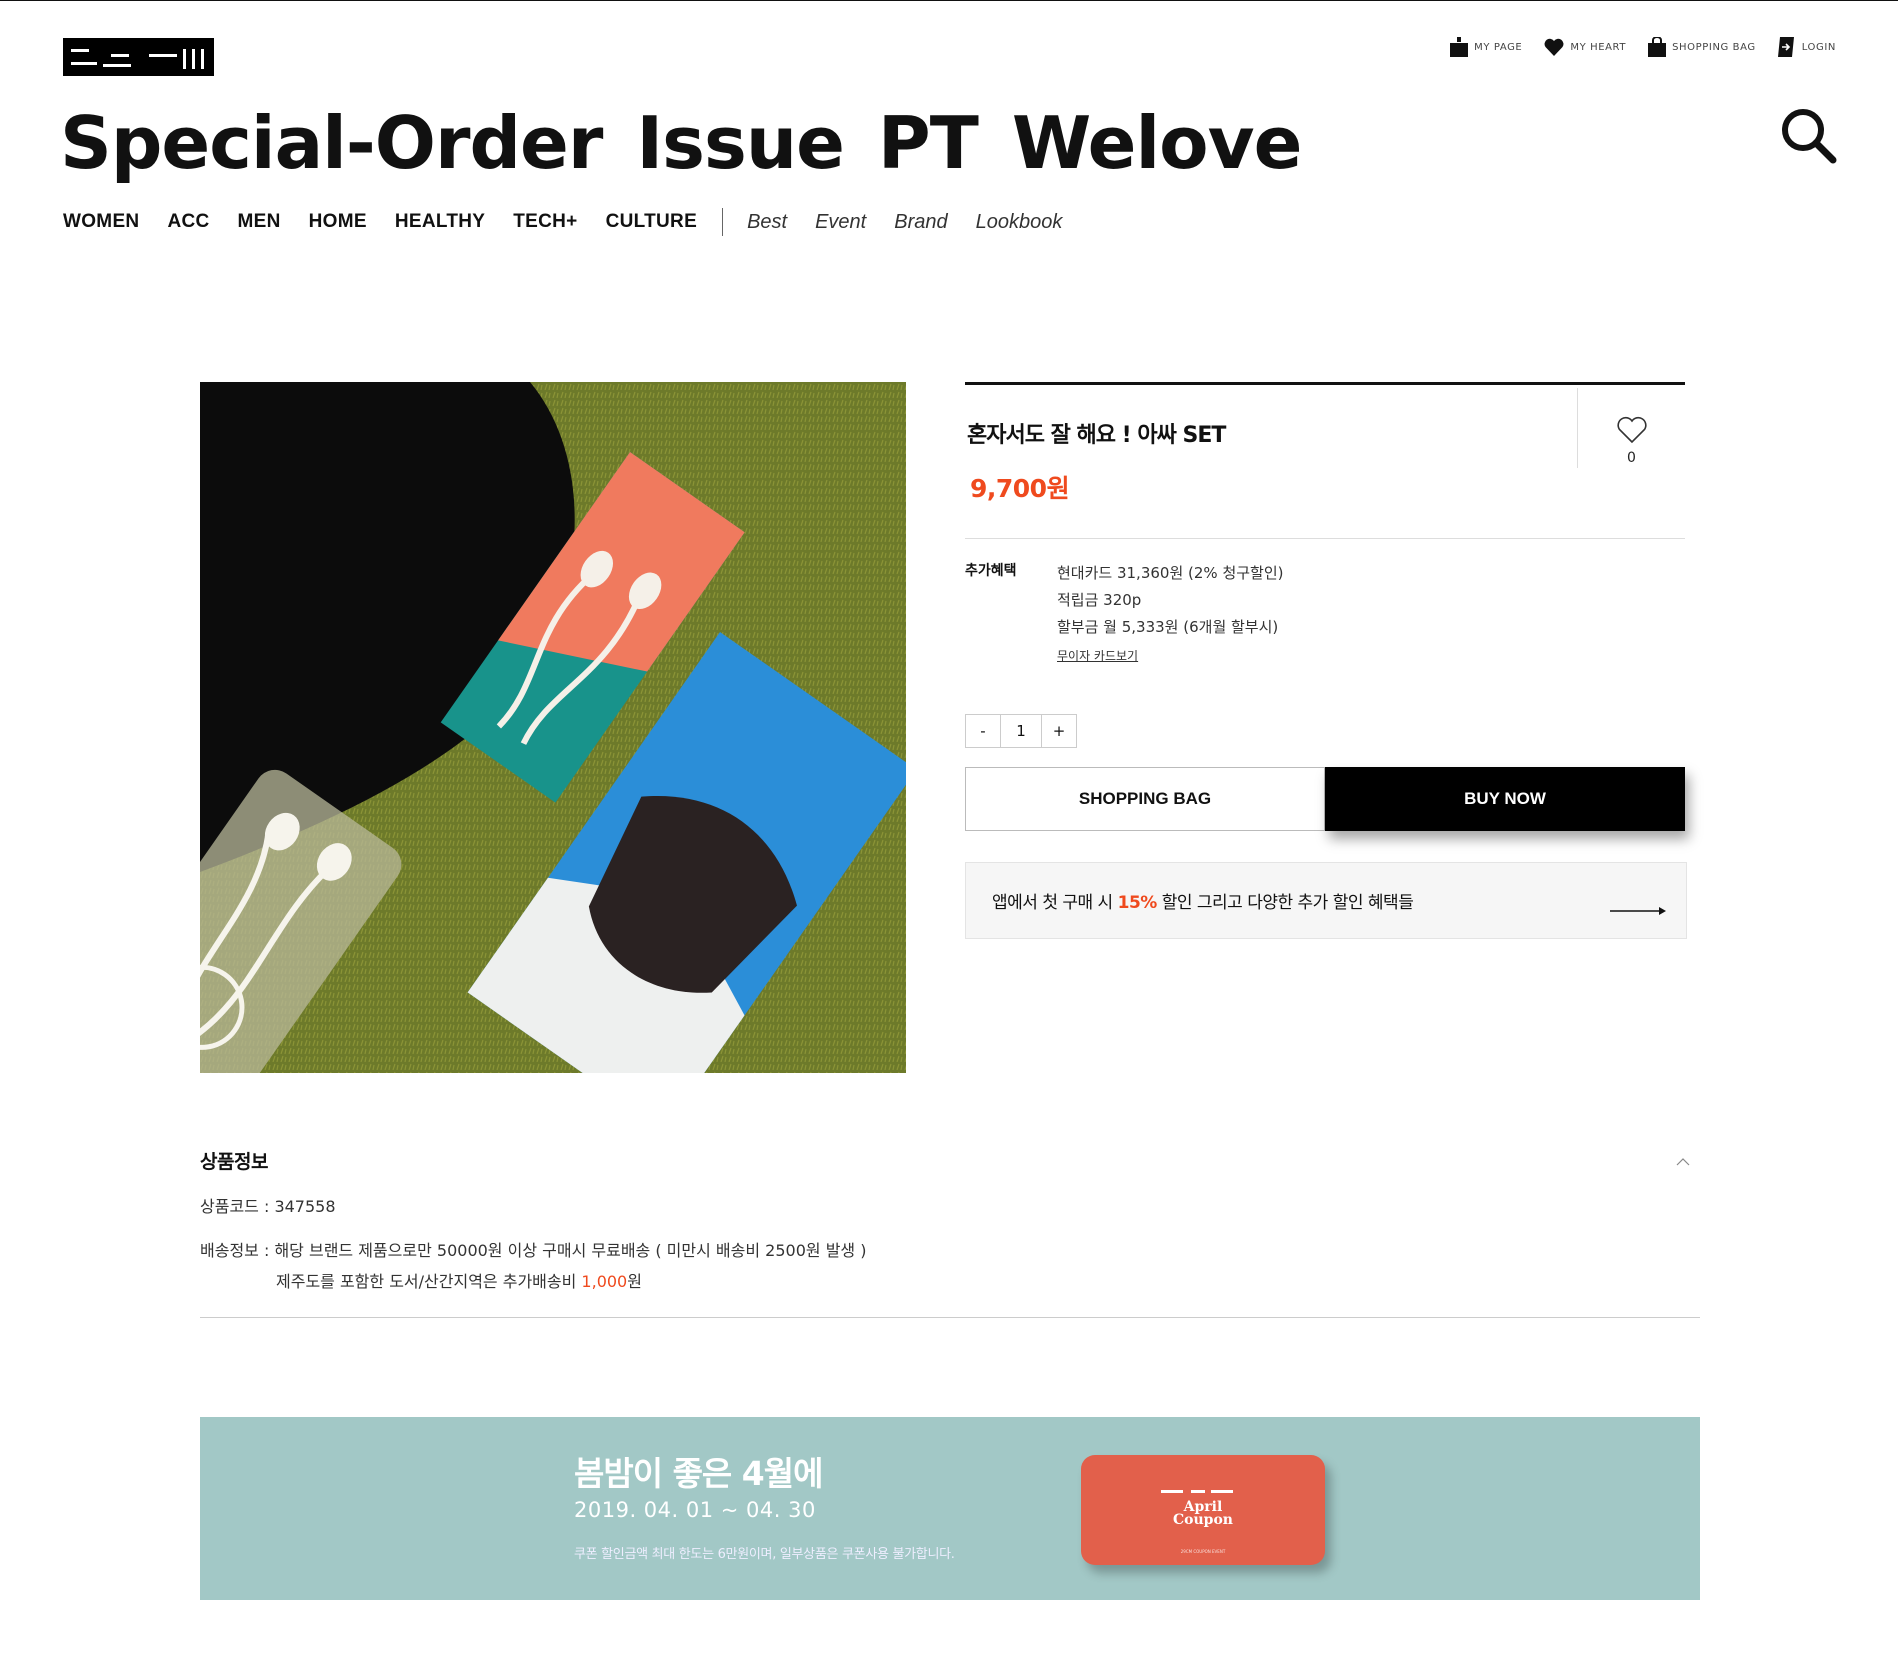 The width and height of the screenshot is (1898, 1657). Describe the element at coordinates (1055, 903) in the screenshot. I see `promo-text-start: 앱에서 첫 구매 시` at that location.